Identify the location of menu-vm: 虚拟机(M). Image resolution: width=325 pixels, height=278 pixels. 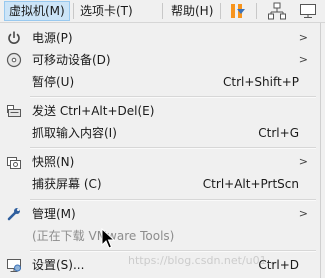
(37, 11).